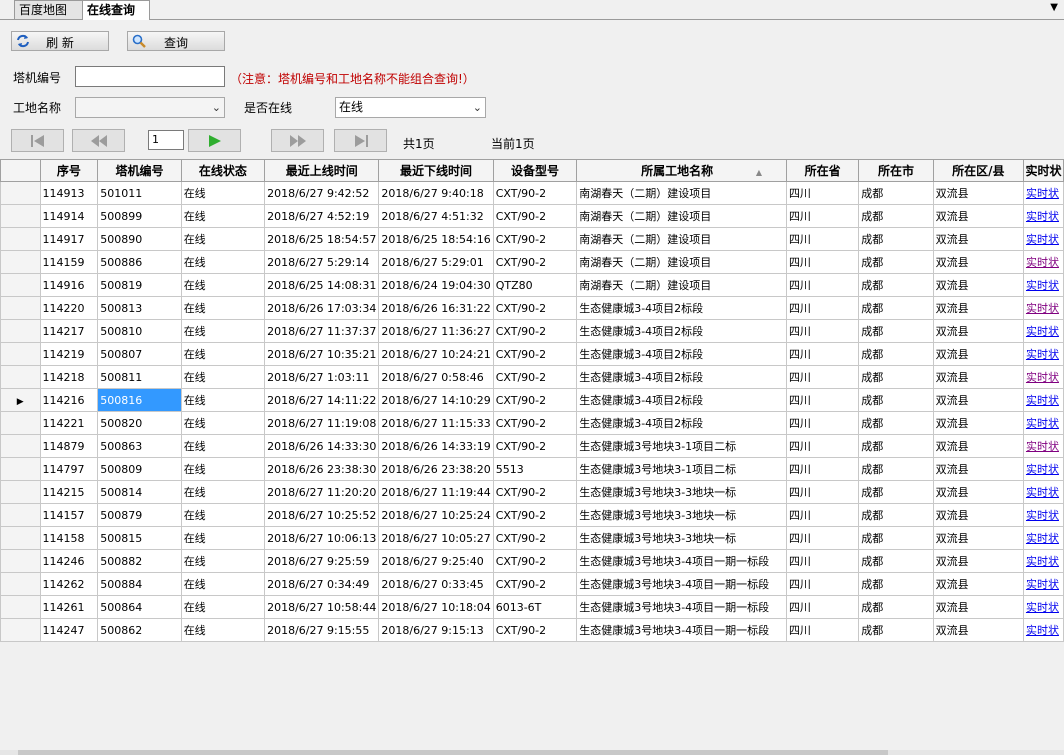  What do you see at coordinates (322, 492) in the screenshot?
I see `cell-up: 2018/6/27 11:20:20` at bounding box center [322, 492].